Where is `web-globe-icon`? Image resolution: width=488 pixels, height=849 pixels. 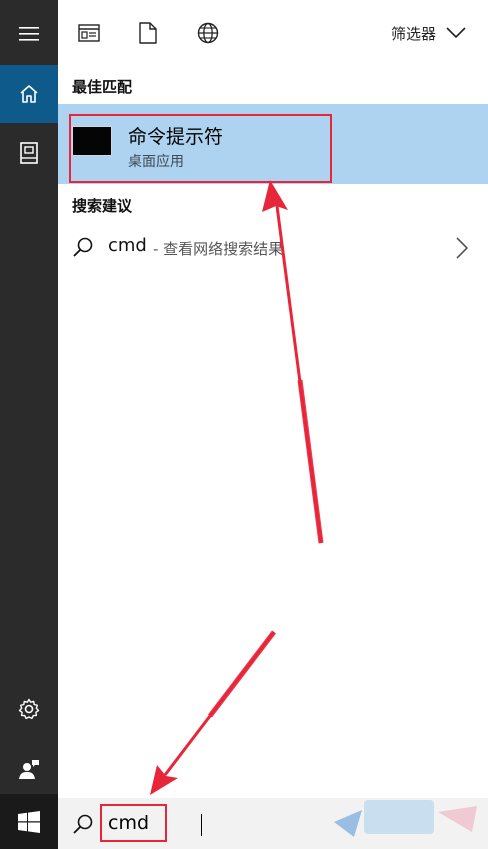 web-globe-icon is located at coordinates (208, 33).